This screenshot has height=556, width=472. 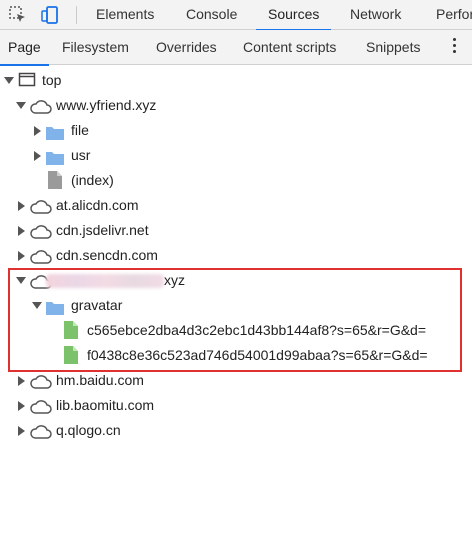 What do you see at coordinates (95, 47) in the screenshot?
I see `subtab-filesystem: Filesystem` at bounding box center [95, 47].